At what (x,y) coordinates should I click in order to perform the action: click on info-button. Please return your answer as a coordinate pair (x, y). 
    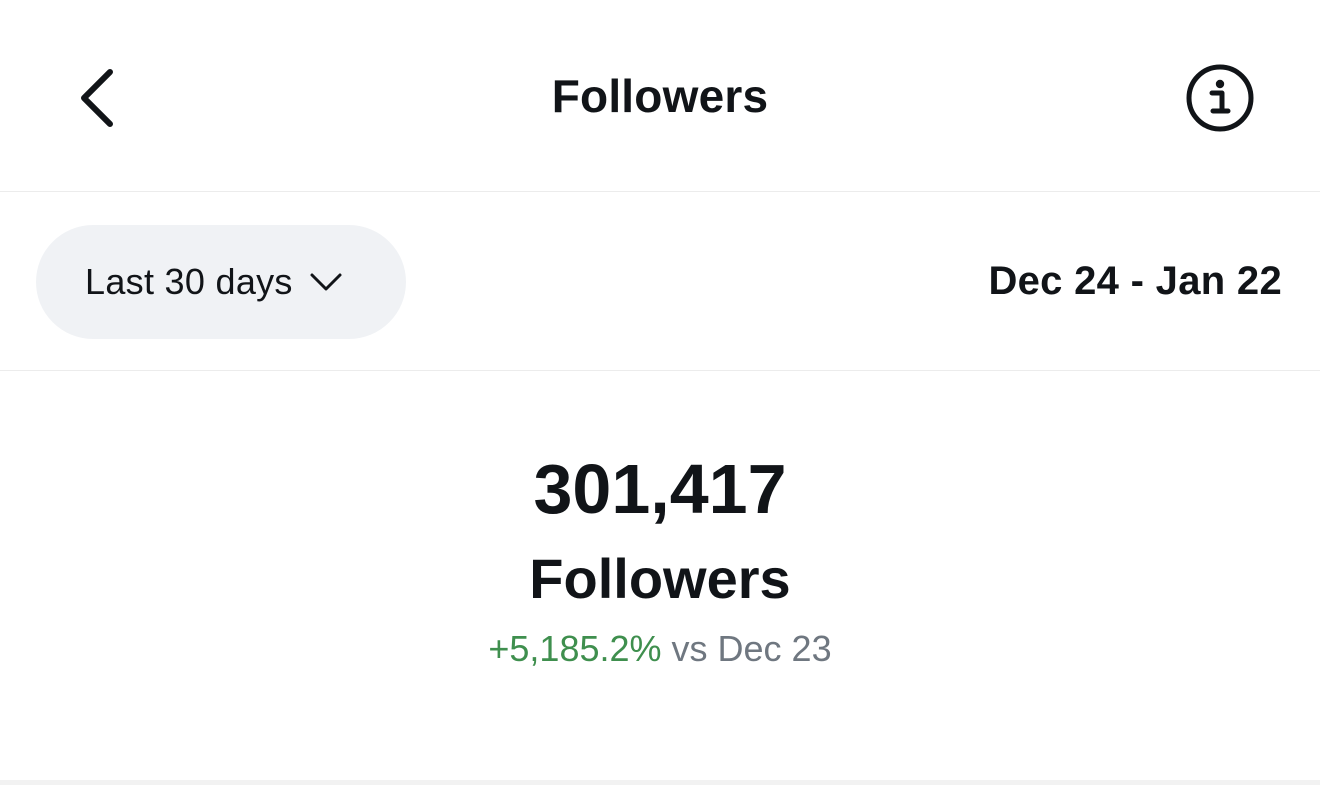
    Looking at the image, I should click on (1220, 98).